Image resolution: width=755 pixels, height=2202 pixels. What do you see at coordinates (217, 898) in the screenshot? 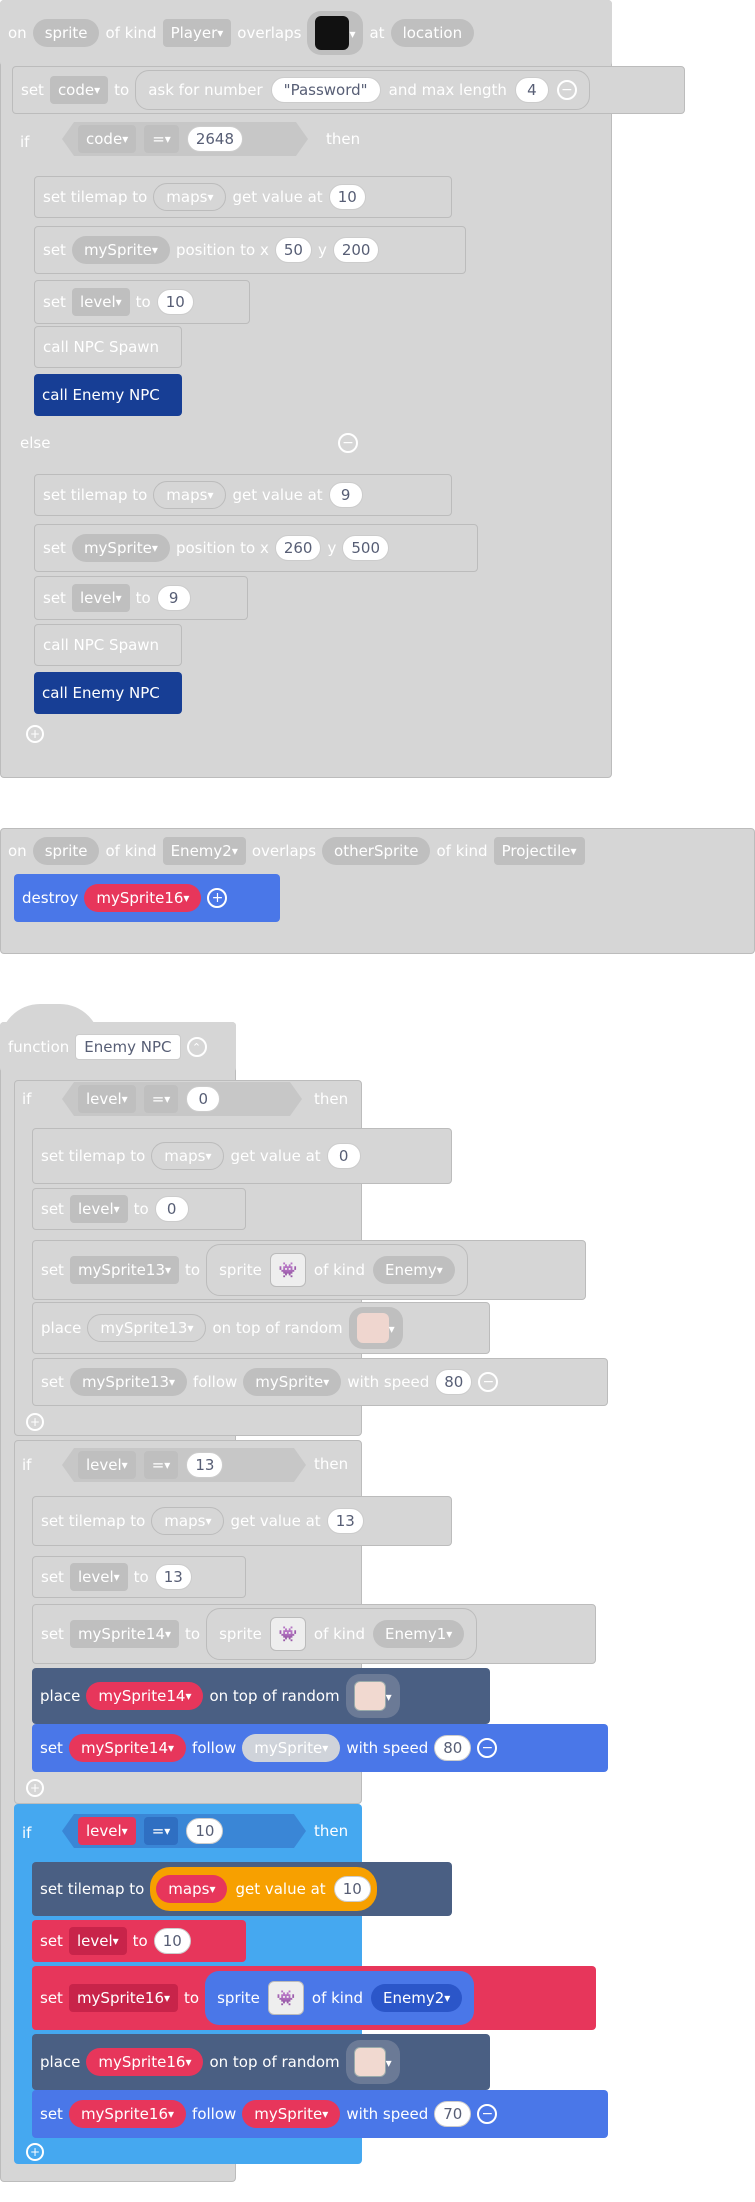
I see `plus-icon: +` at bounding box center [217, 898].